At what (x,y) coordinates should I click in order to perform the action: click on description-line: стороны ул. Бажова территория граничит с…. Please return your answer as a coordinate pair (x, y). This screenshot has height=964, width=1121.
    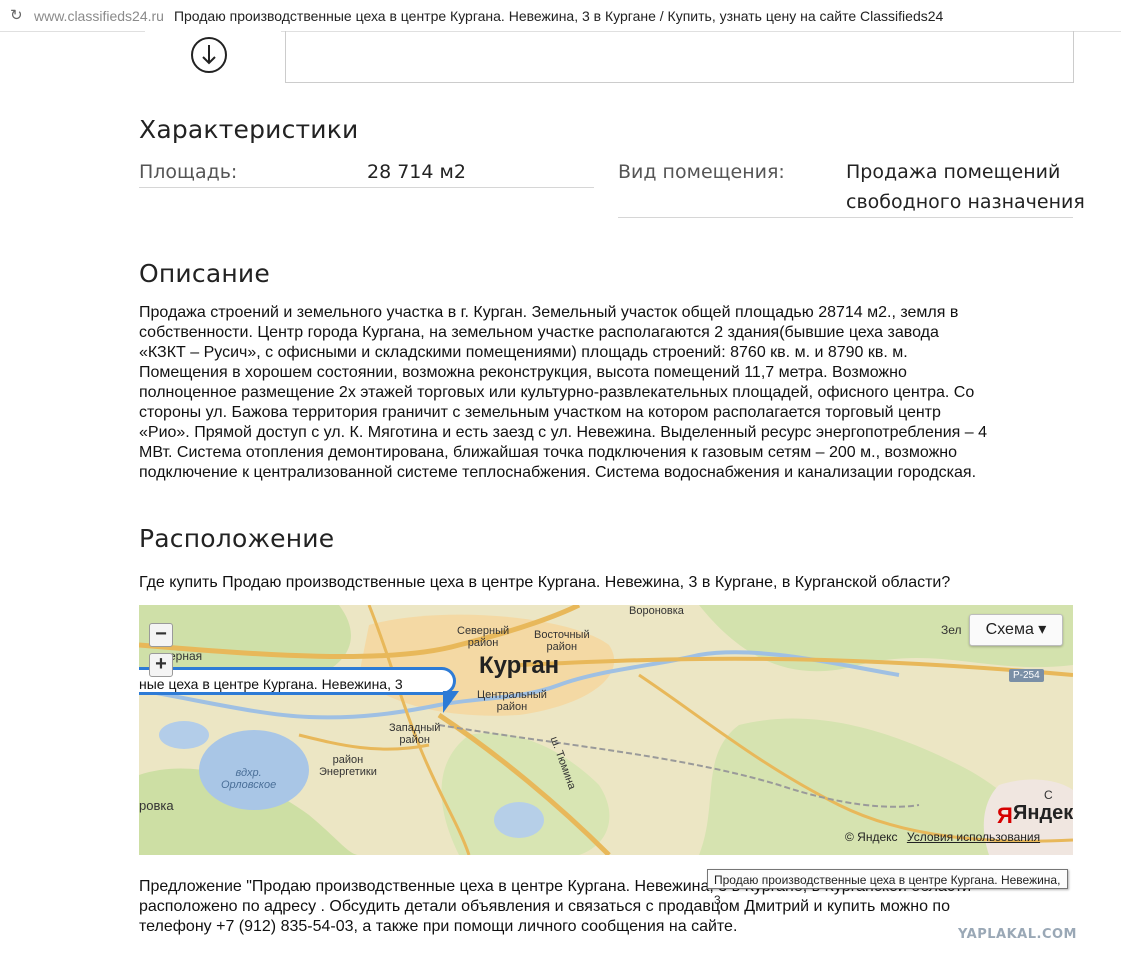
    Looking at the image, I should click on (540, 412).